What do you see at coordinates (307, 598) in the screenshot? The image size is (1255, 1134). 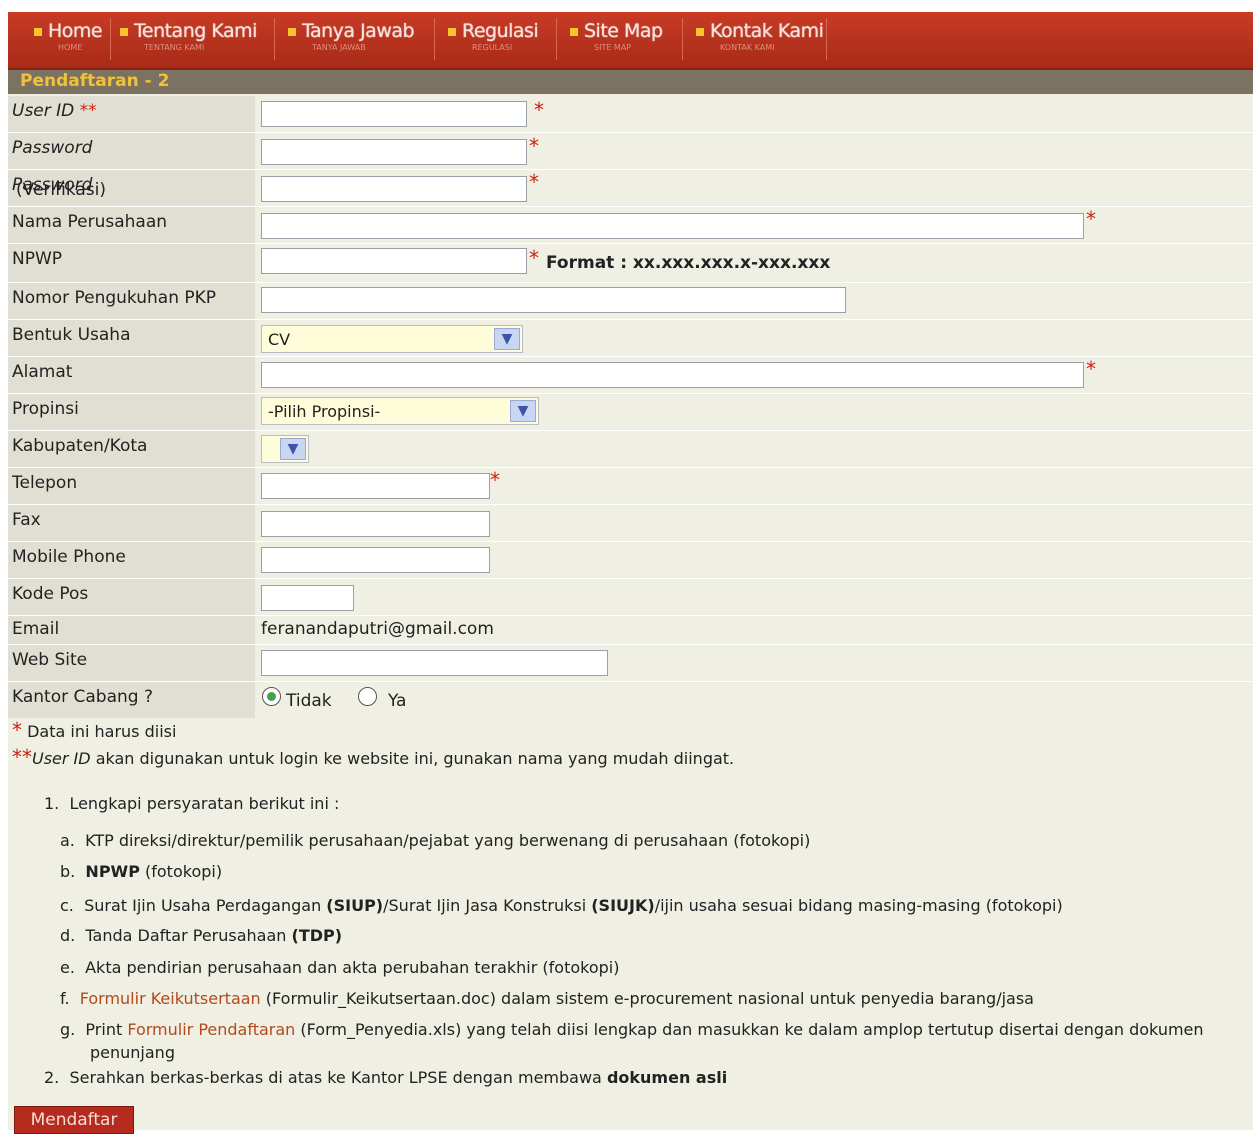 I see `kode-pos-input` at bounding box center [307, 598].